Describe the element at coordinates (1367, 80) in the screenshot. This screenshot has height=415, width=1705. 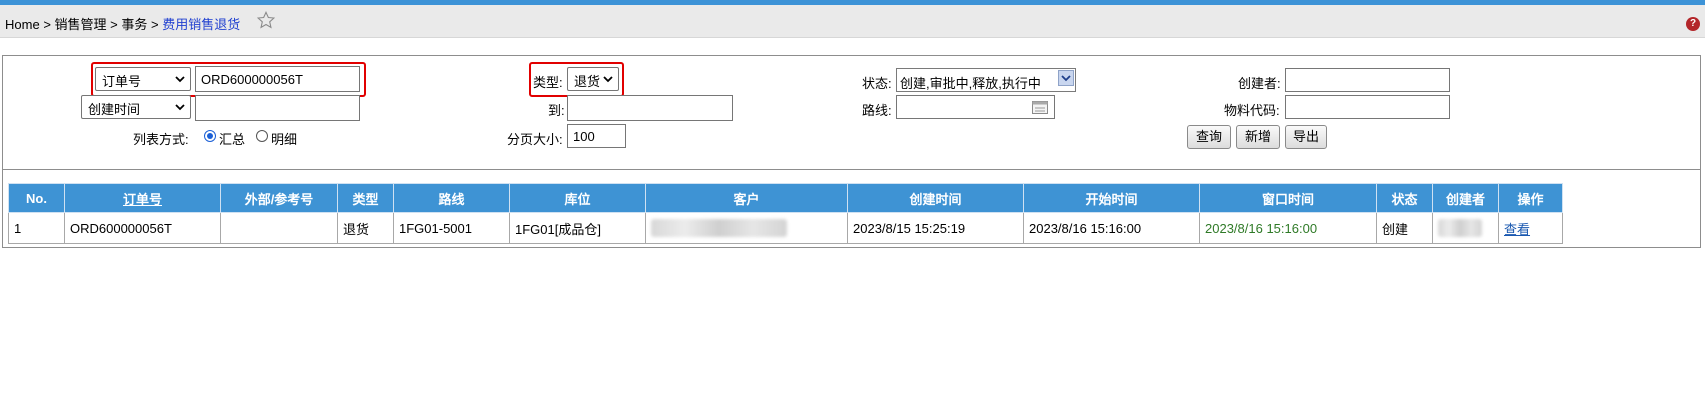
I see `creator-input` at that location.